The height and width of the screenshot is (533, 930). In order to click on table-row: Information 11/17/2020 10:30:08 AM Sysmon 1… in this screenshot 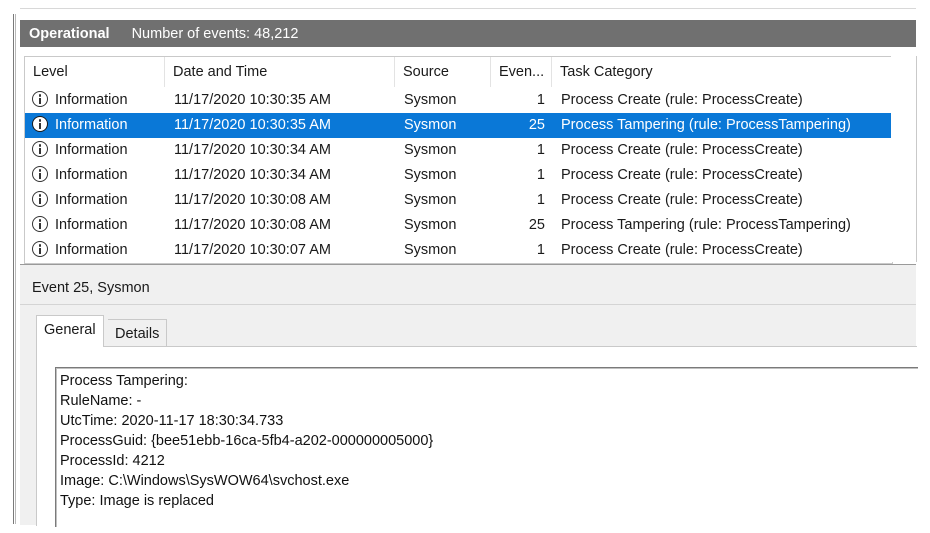, I will do `click(458, 200)`.